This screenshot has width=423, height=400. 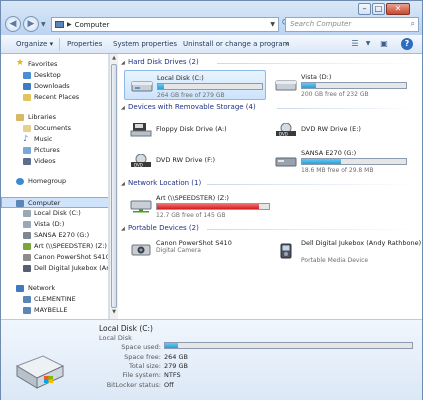 What do you see at coordinates (413, 24) in the screenshot?
I see `search-icon: ⌕` at bounding box center [413, 24].